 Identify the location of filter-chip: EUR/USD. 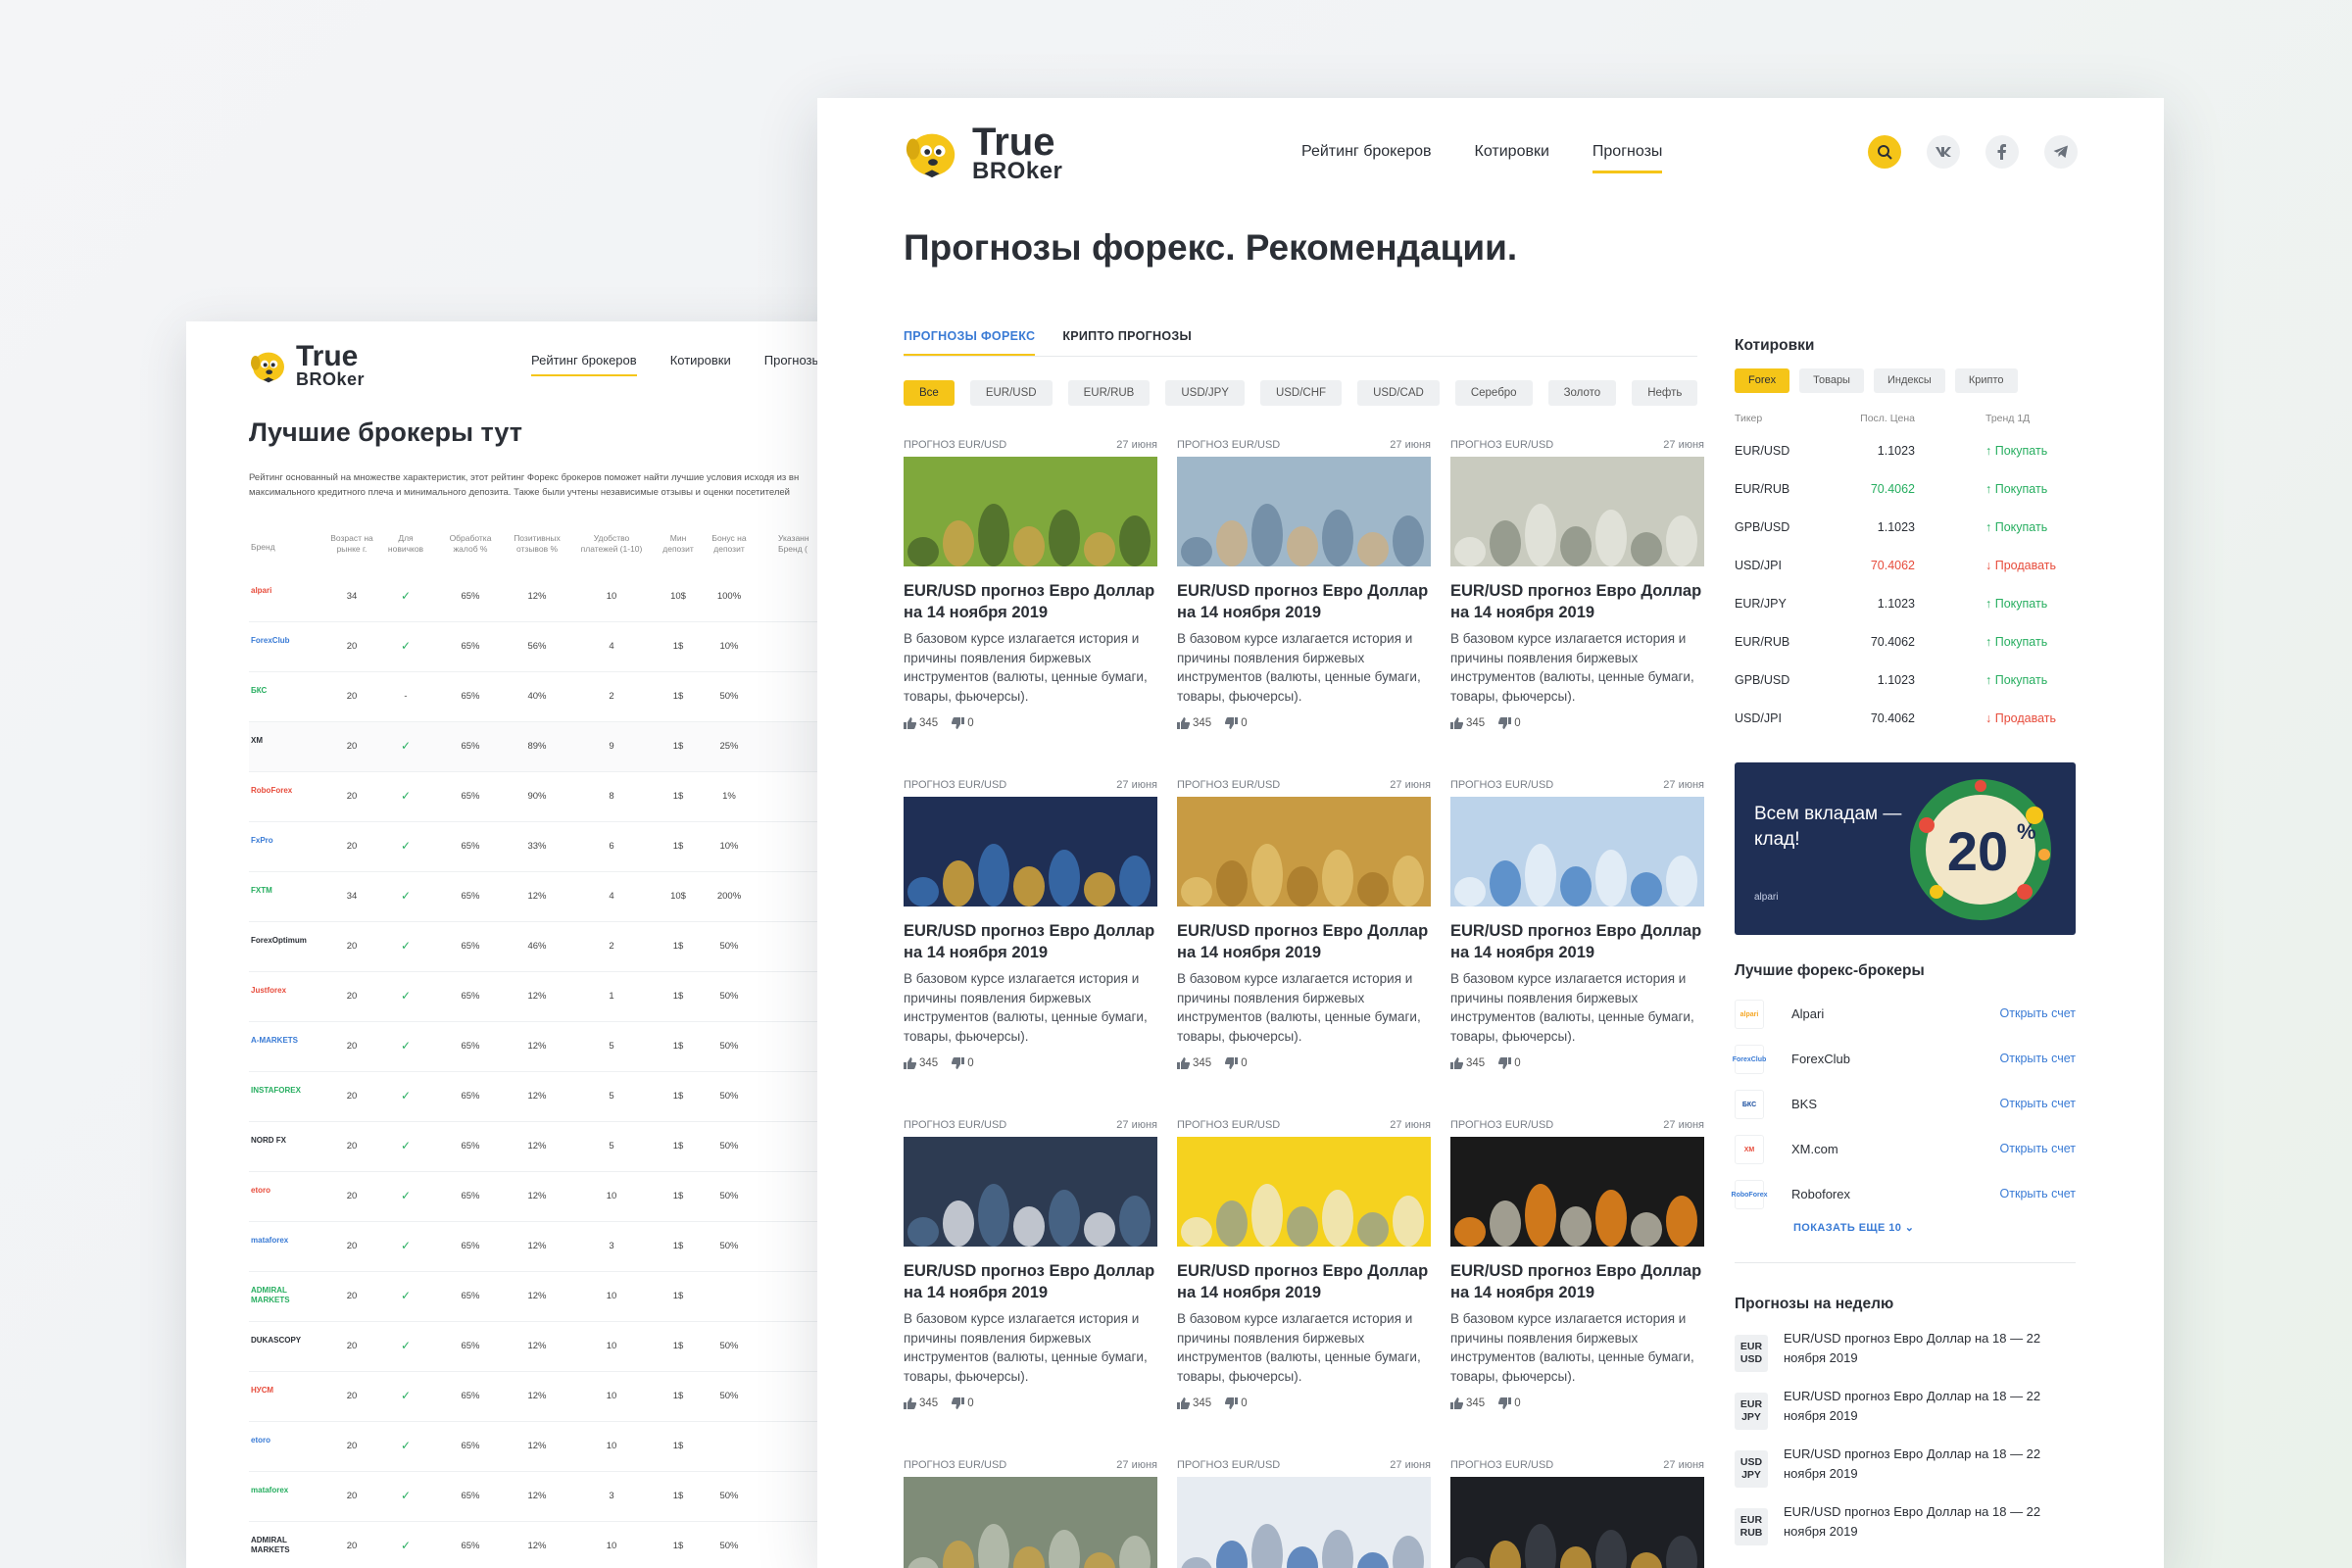
(1011, 393).